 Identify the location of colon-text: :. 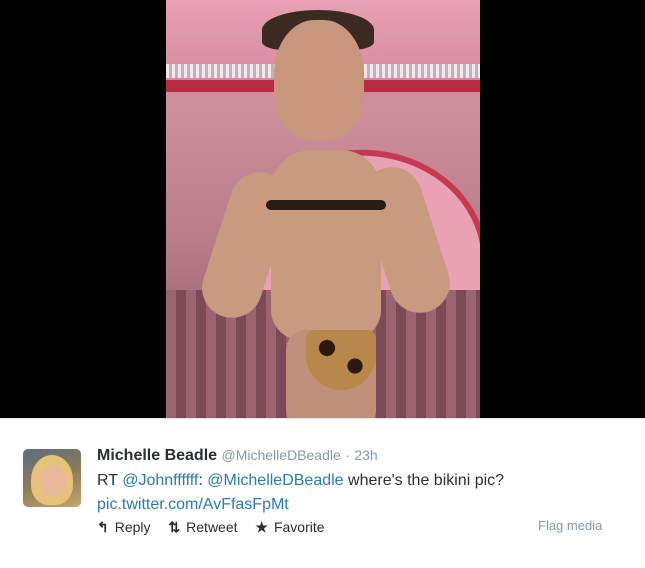
(203, 480).